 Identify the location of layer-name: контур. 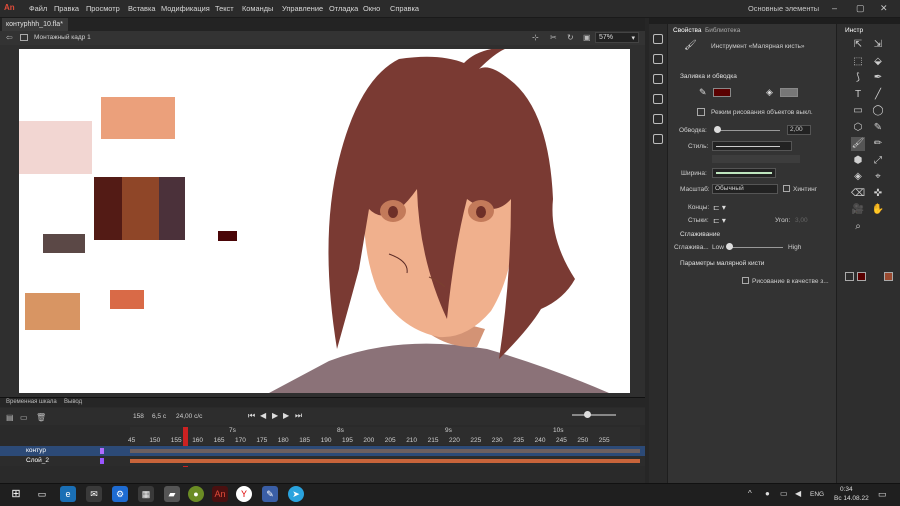
(36, 450).